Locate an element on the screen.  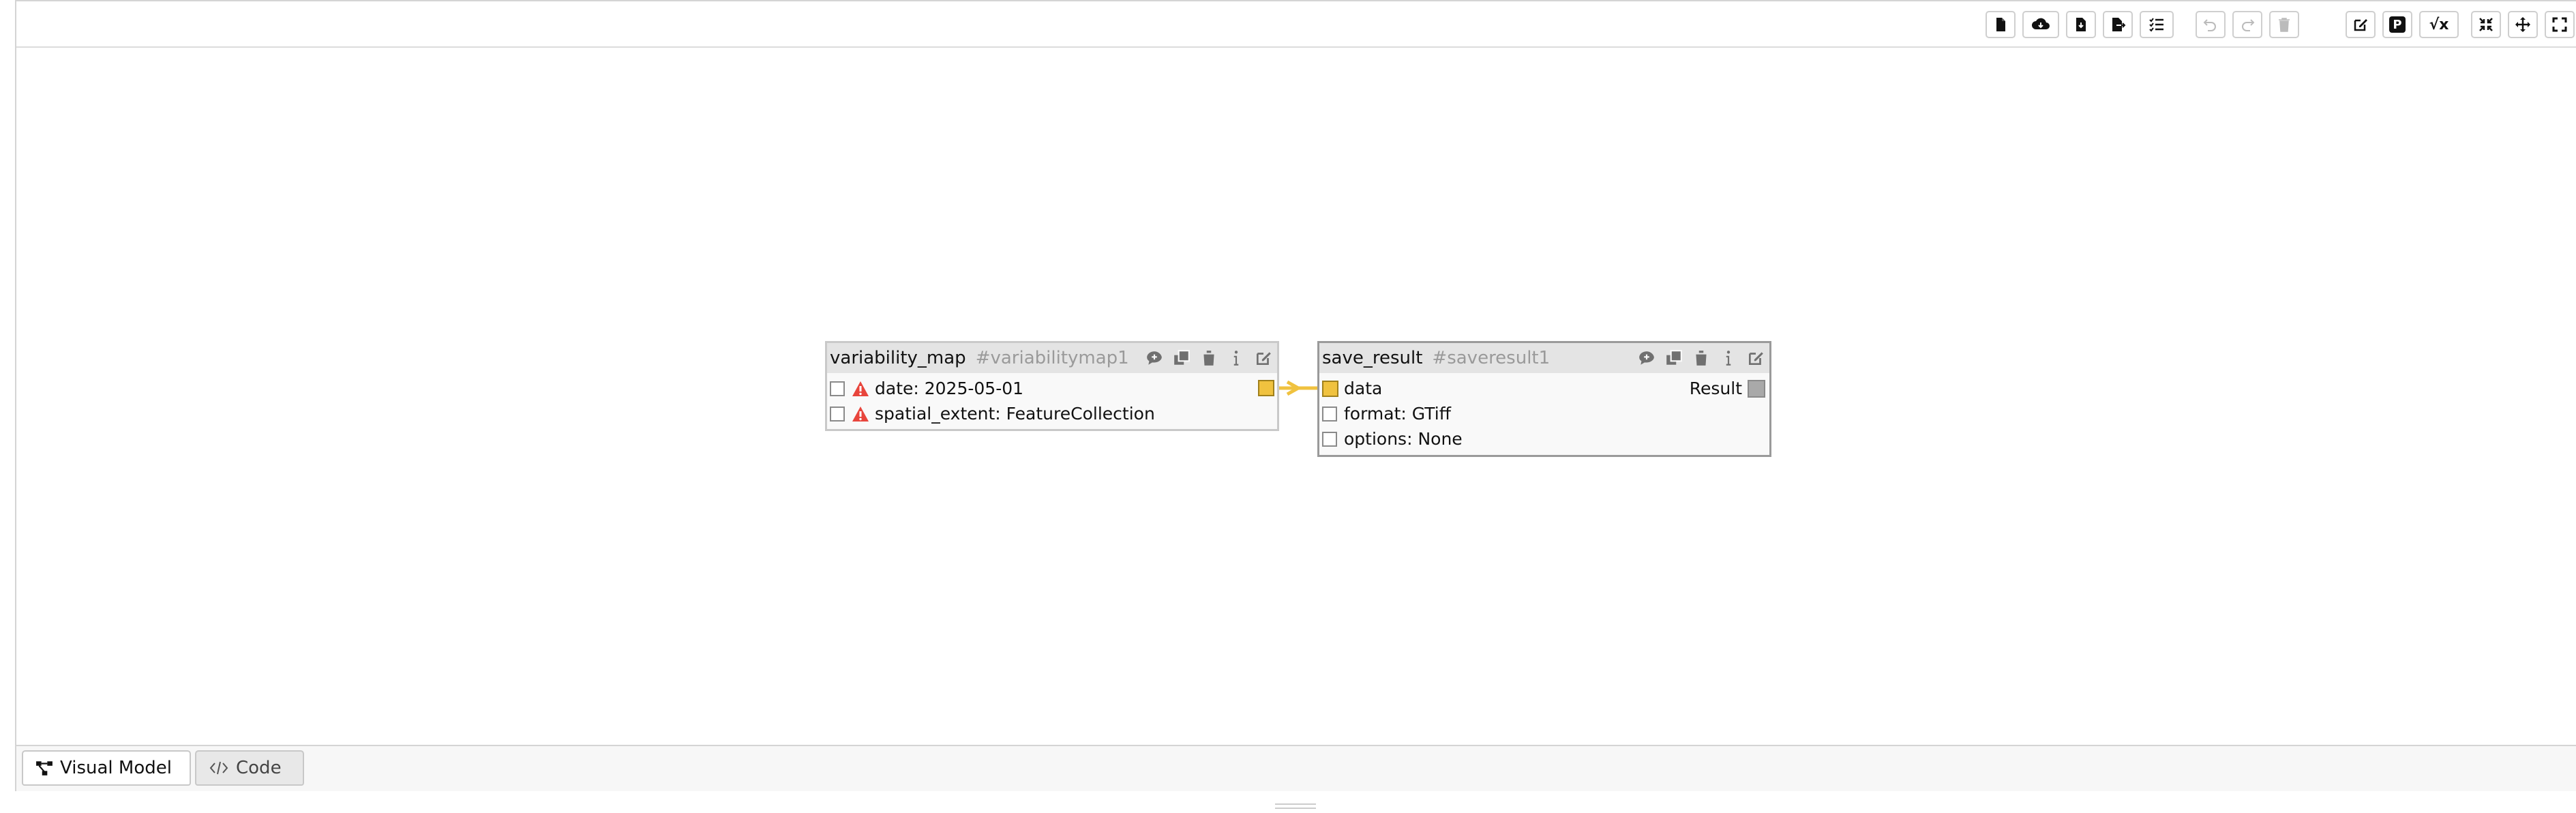
argument-row-options: options: None is located at coordinates (1544, 439).